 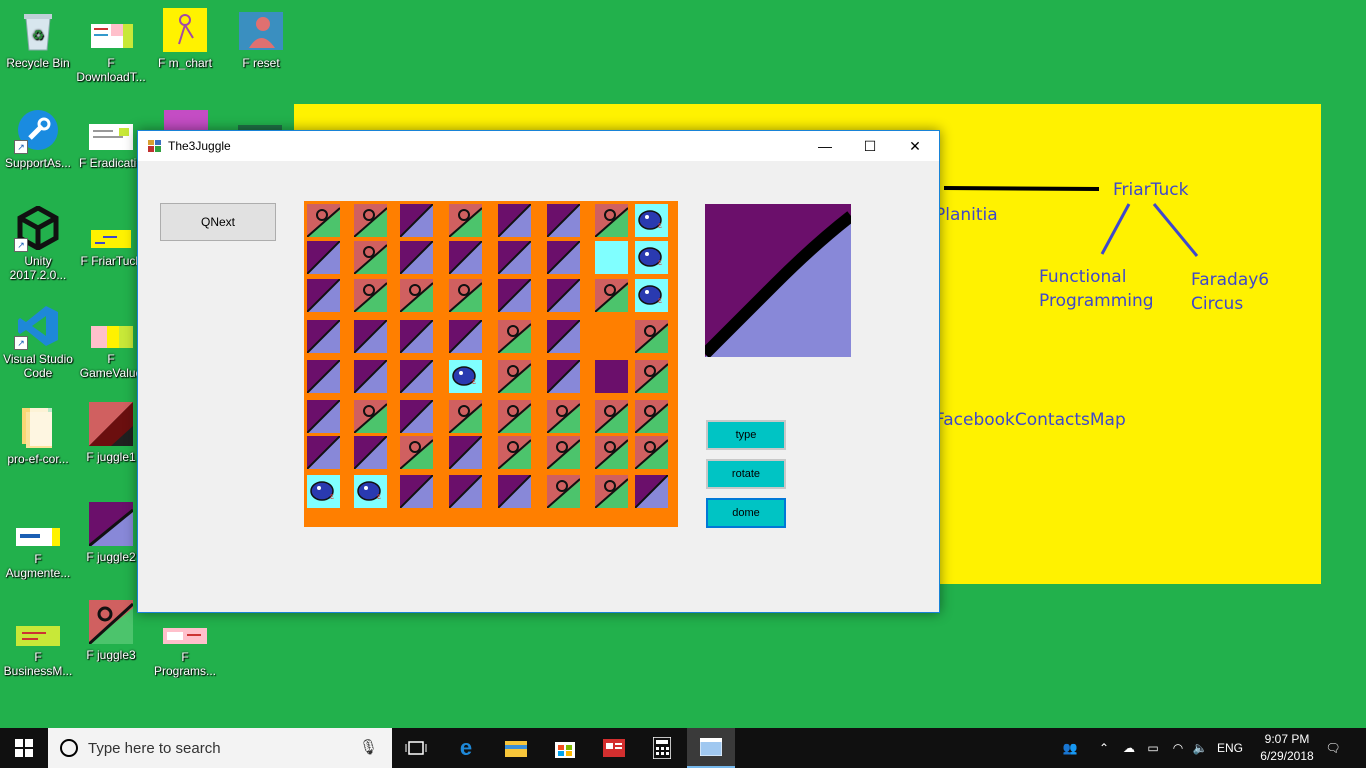 I want to click on desktop-icon-recycle-bin: ♻ Recycle Bin, so click(x=38, y=39).